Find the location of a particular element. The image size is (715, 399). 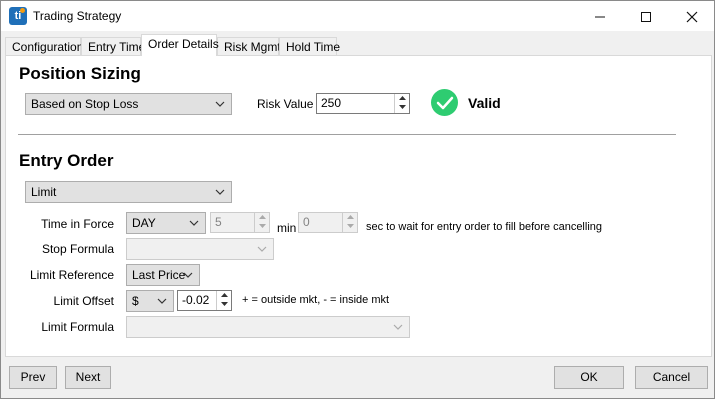

limit-formula-dropdown is located at coordinates (268, 327).